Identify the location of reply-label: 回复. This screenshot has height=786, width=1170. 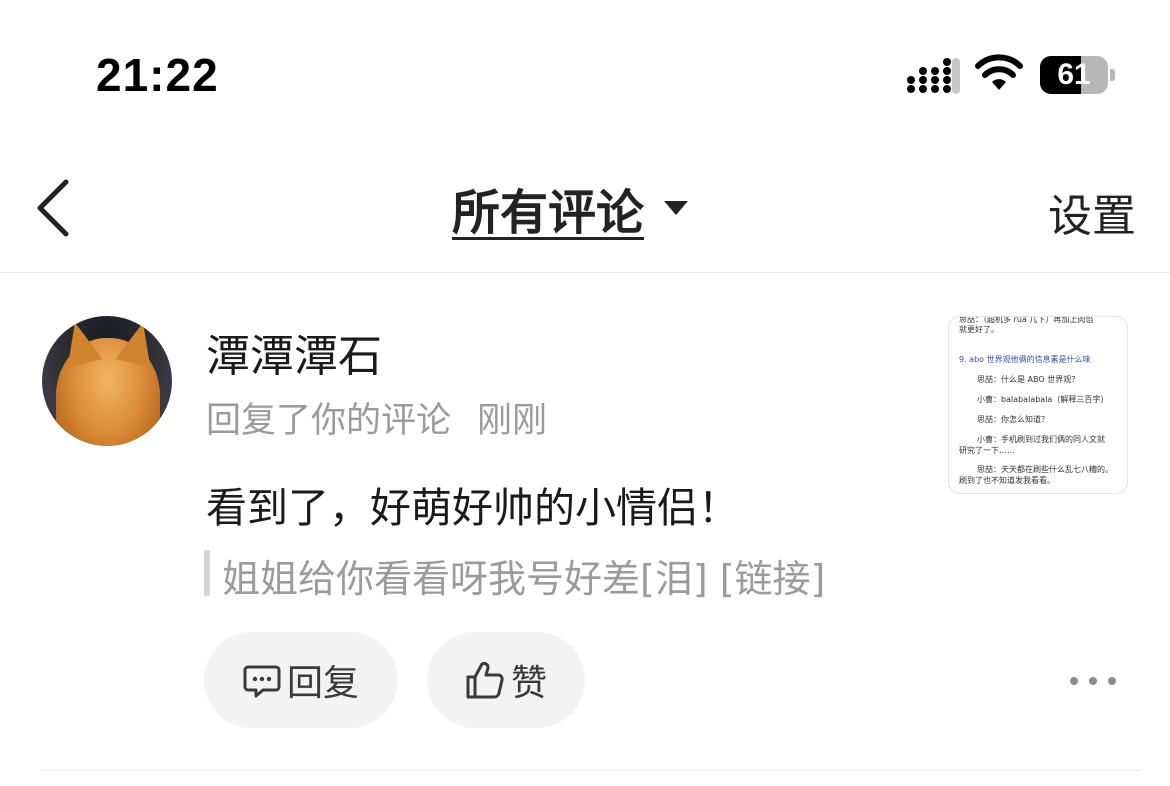
(322, 683).